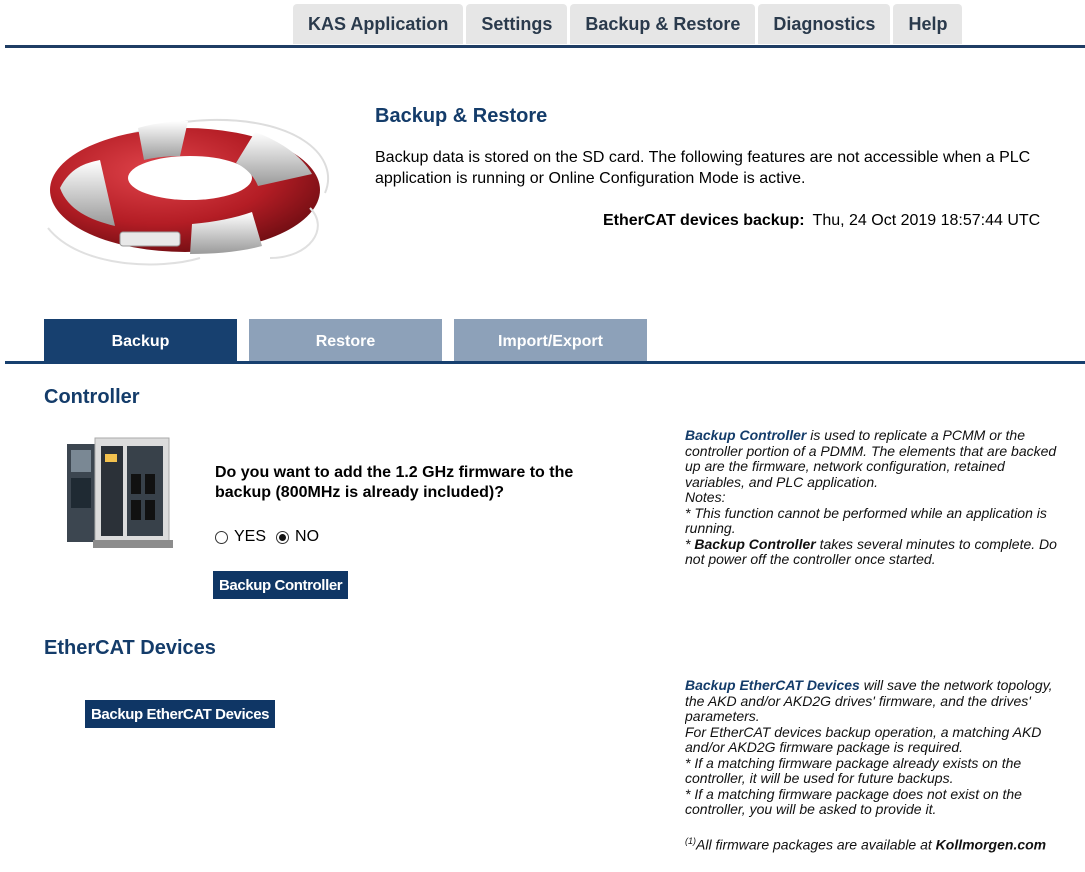  What do you see at coordinates (545, 46) in the screenshot?
I see `nav-divider` at bounding box center [545, 46].